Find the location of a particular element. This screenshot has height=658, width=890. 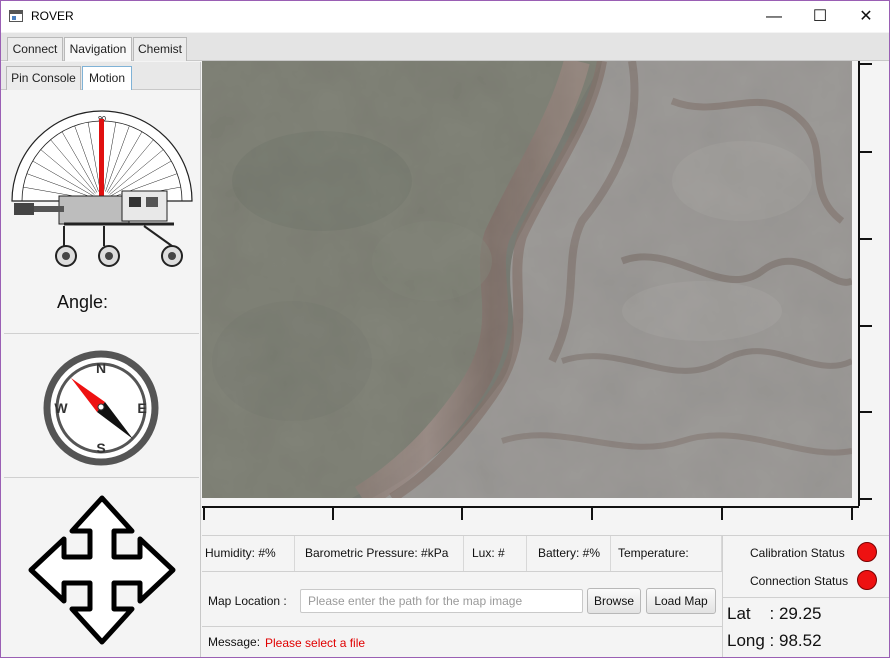

tab-connect: Connect is located at coordinates (35, 49).